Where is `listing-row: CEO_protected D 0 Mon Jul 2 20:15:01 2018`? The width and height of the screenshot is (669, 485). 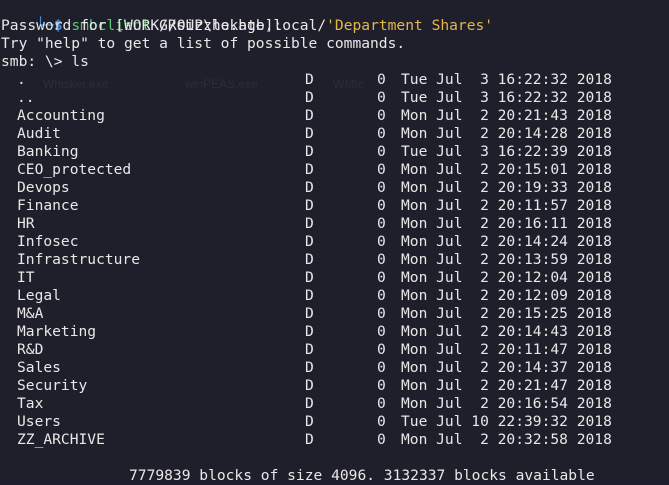
listing-row: CEO_protected D 0 Mon Jul 2 20:15:01 2018 is located at coordinates (334, 170).